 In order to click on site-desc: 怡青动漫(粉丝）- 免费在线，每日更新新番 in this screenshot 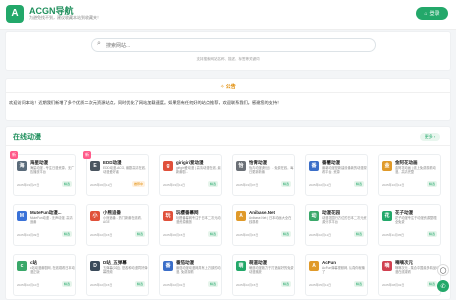, I will do `click(271, 170)`.